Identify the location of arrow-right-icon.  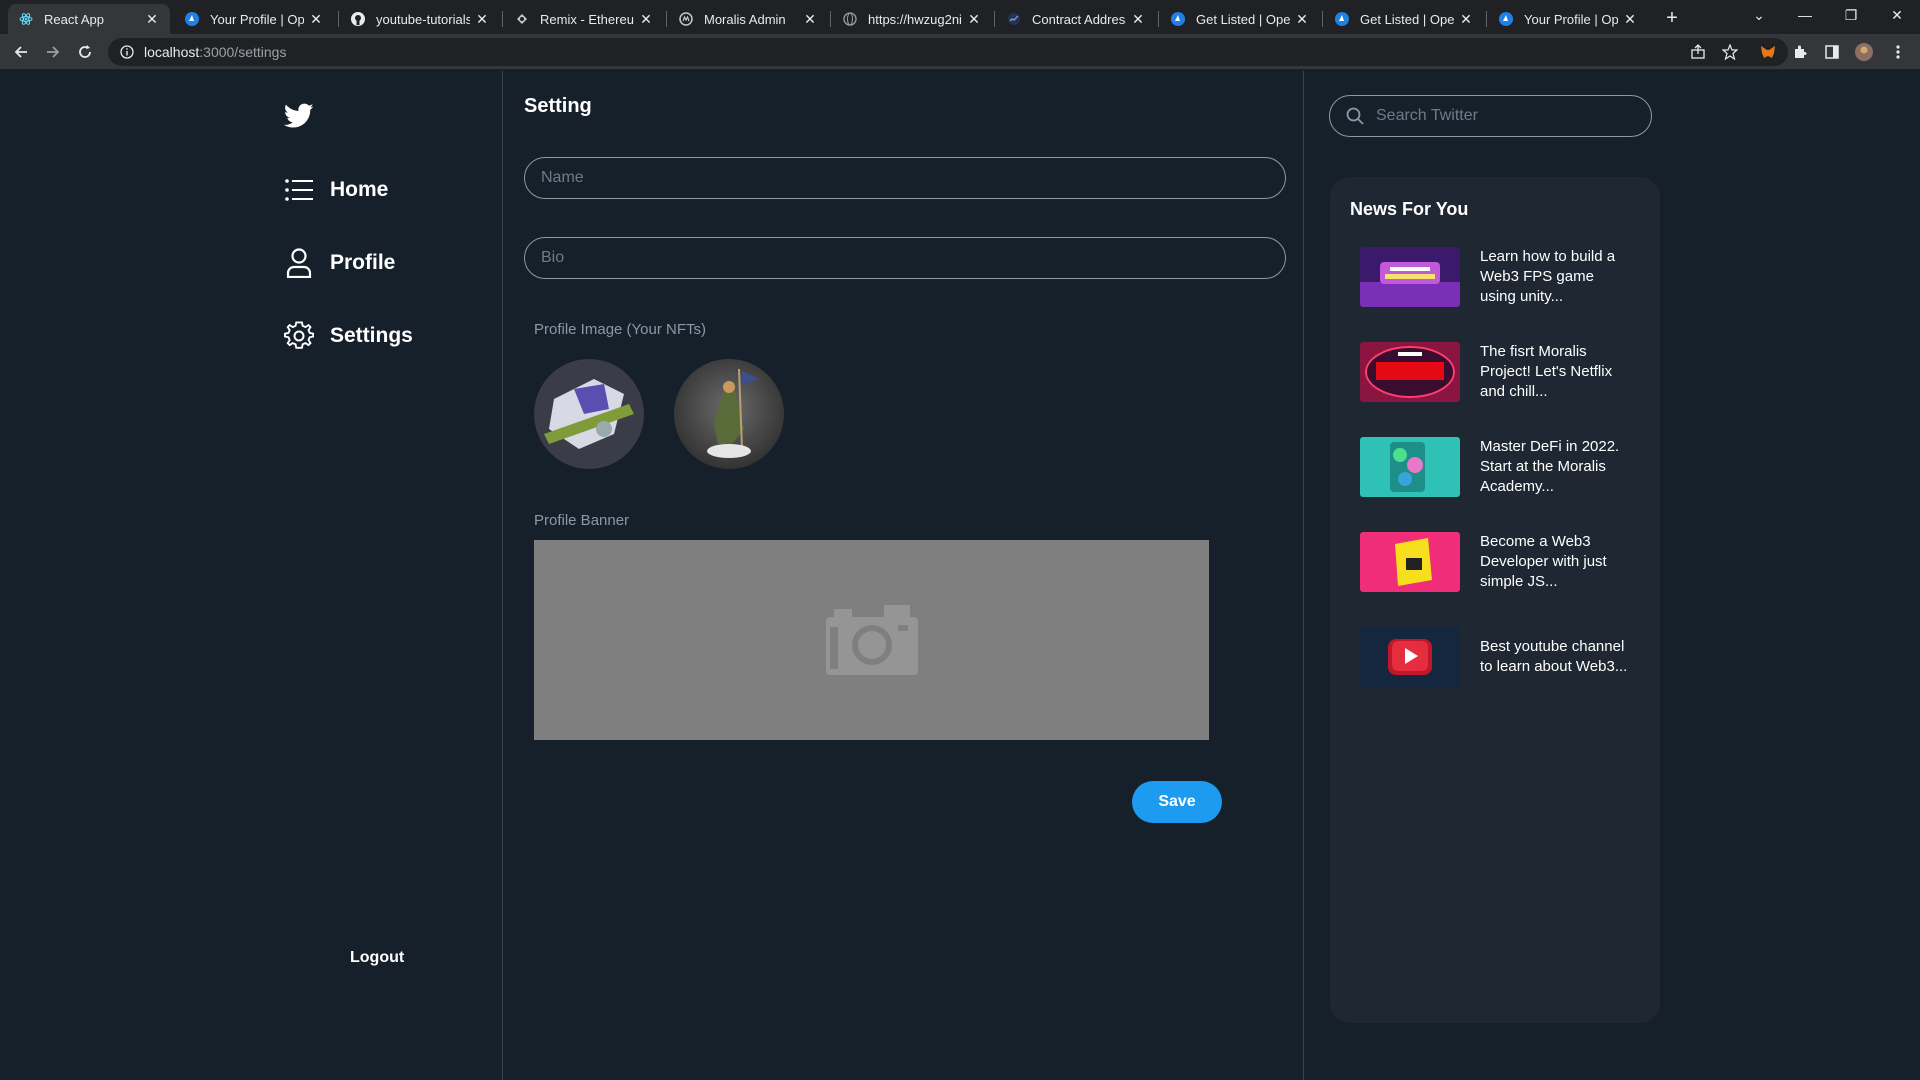
(53, 52).